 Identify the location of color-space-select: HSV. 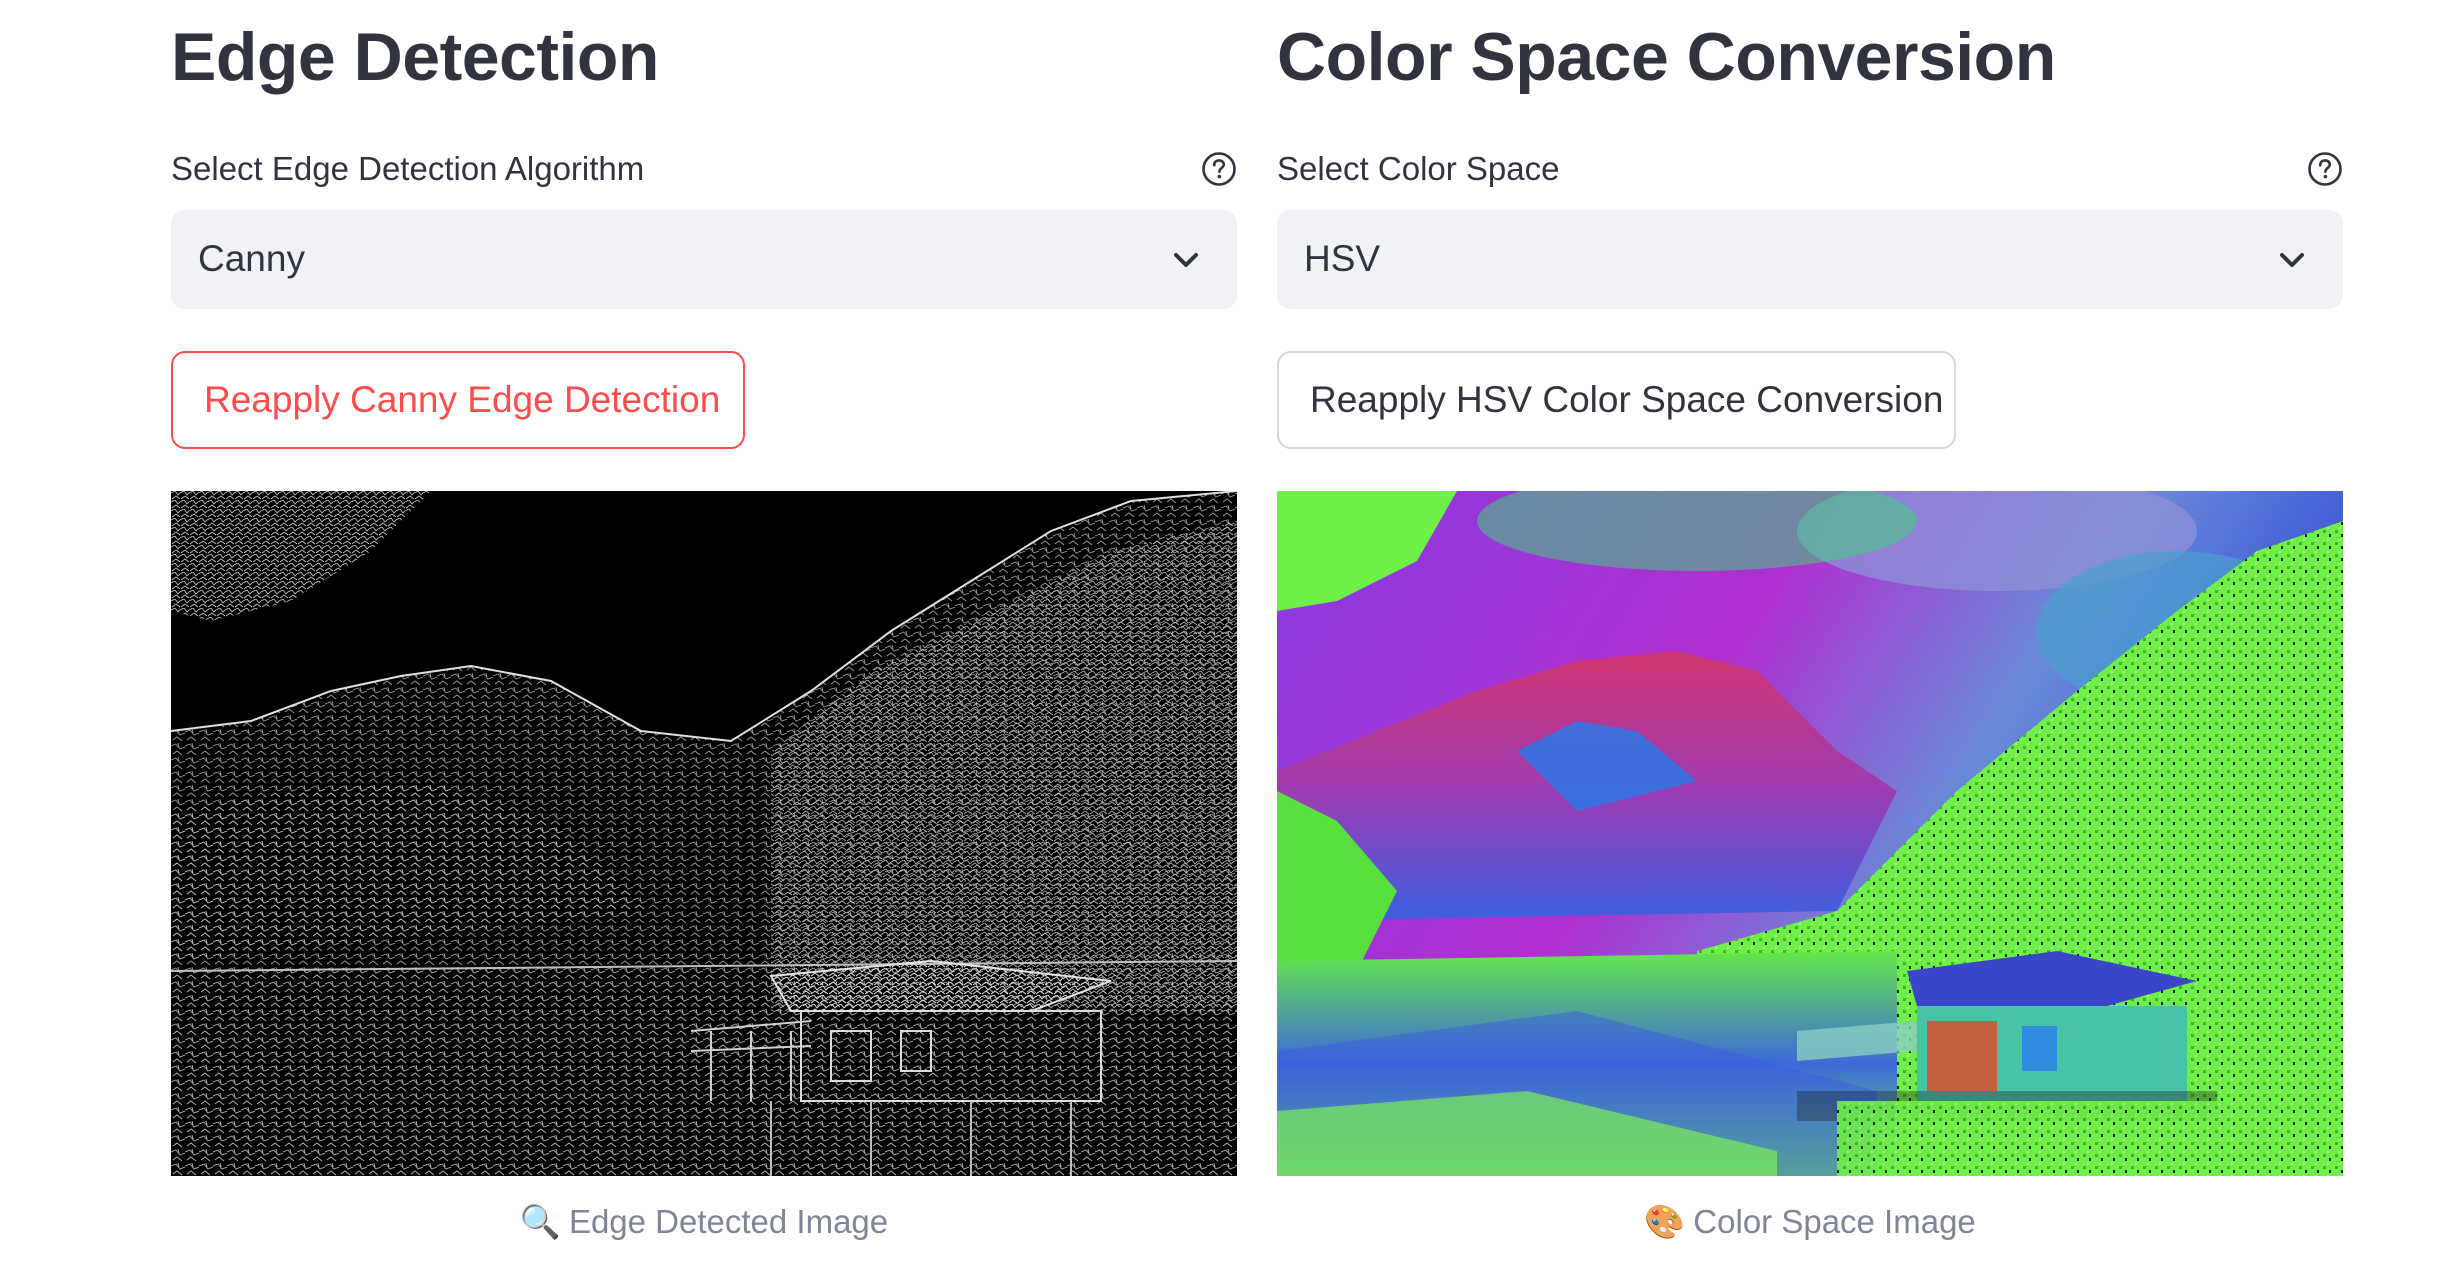
(1810, 259).